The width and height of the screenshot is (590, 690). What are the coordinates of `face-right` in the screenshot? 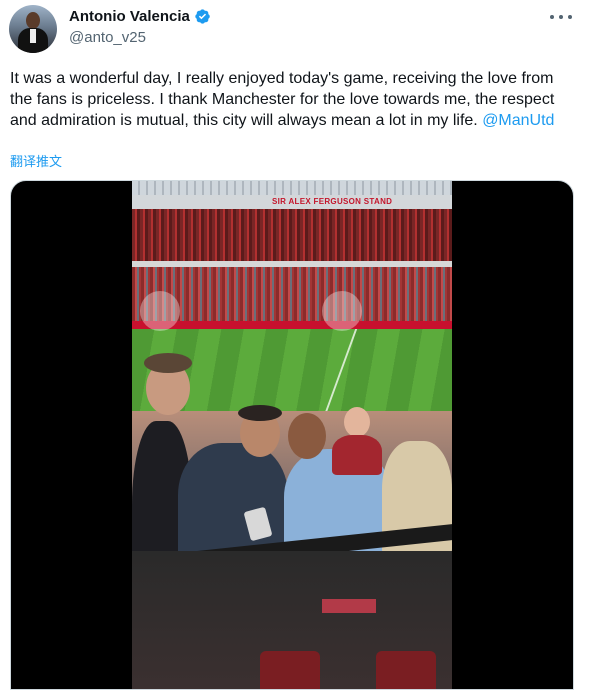 It's located at (307, 436).